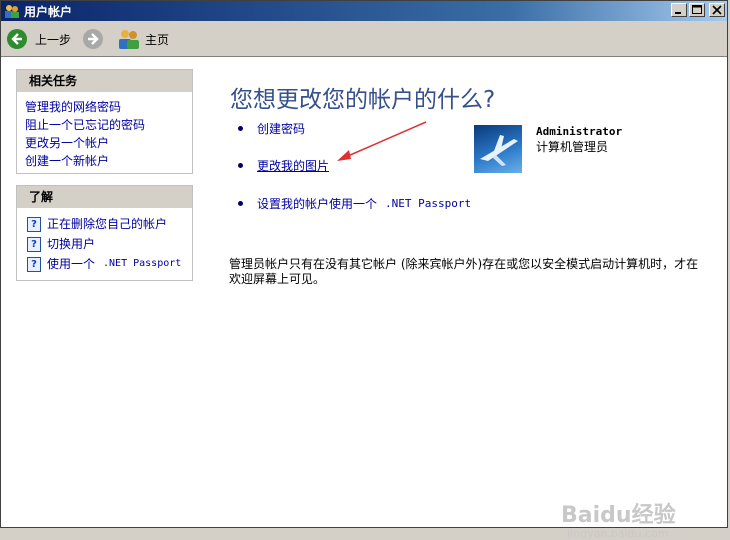 Image resolution: width=730 pixels, height=540 pixels. Describe the element at coordinates (12, 11) in the screenshot. I see `user-accounts-icon` at that location.